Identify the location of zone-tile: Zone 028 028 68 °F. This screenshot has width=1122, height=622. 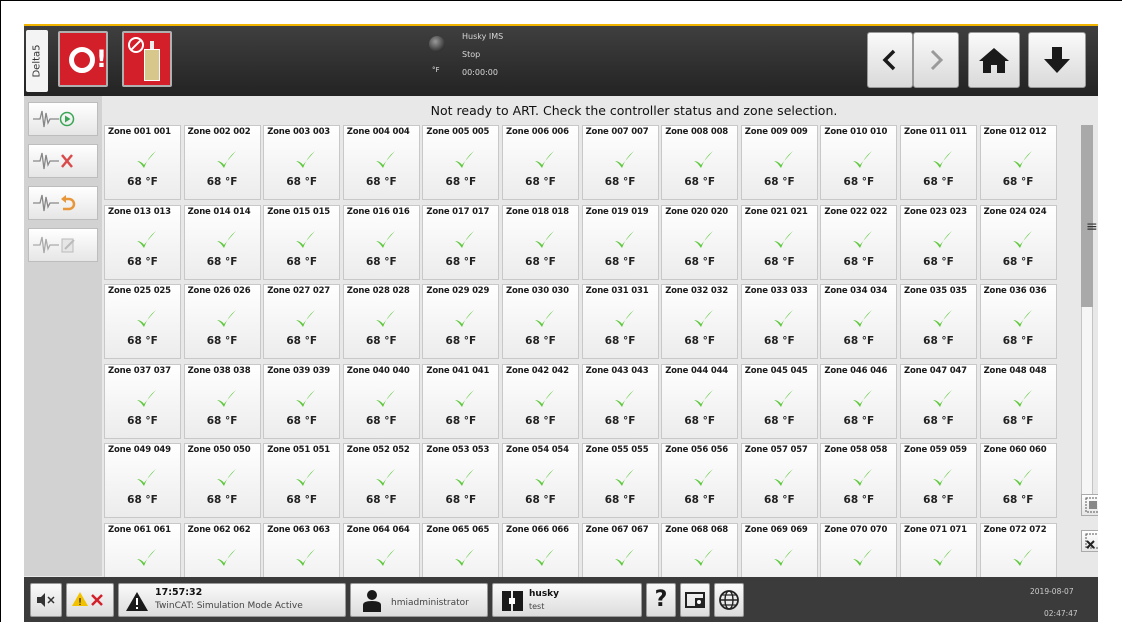
(381, 321).